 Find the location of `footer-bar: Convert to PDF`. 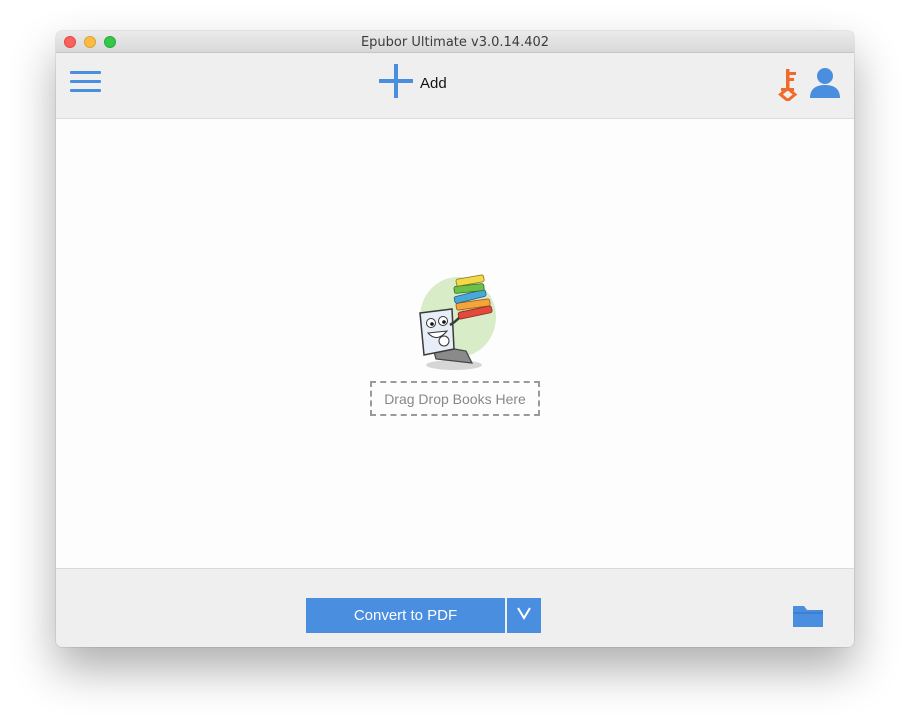

footer-bar: Convert to PDF is located at coordinates (455, 608).